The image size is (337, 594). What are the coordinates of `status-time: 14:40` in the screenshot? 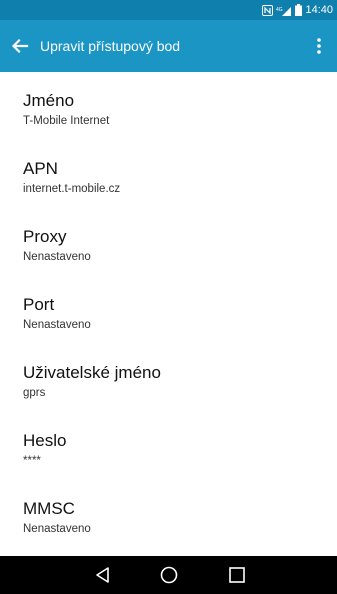 It's located at (319, 10).